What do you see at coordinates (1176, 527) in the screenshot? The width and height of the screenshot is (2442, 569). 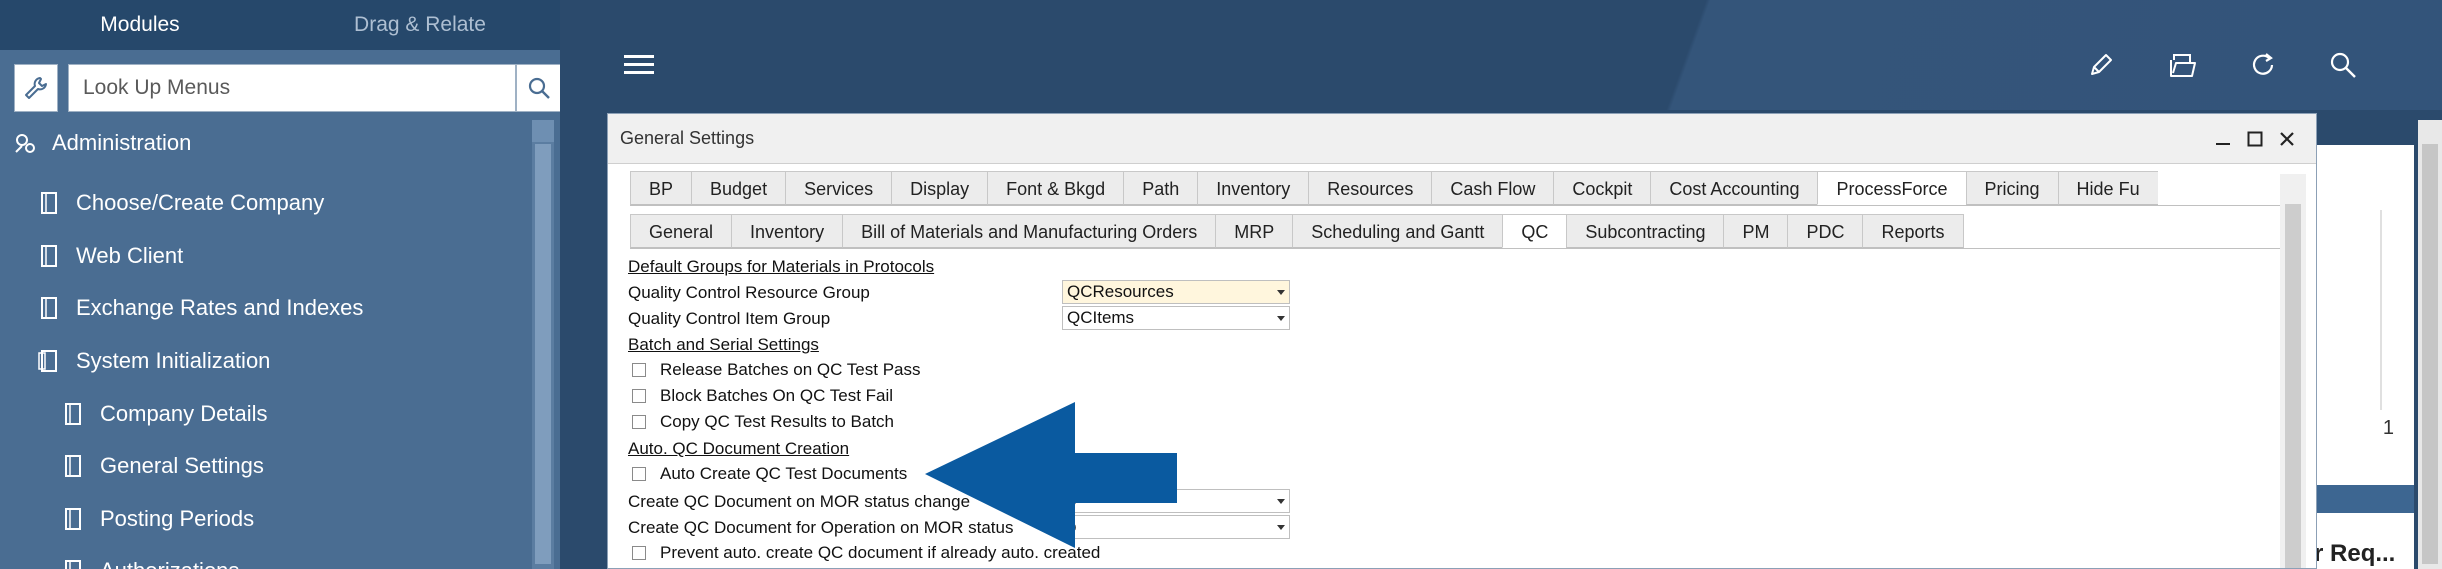 I see `create-for-operation-select: o` at bounding box center [1176, 527].